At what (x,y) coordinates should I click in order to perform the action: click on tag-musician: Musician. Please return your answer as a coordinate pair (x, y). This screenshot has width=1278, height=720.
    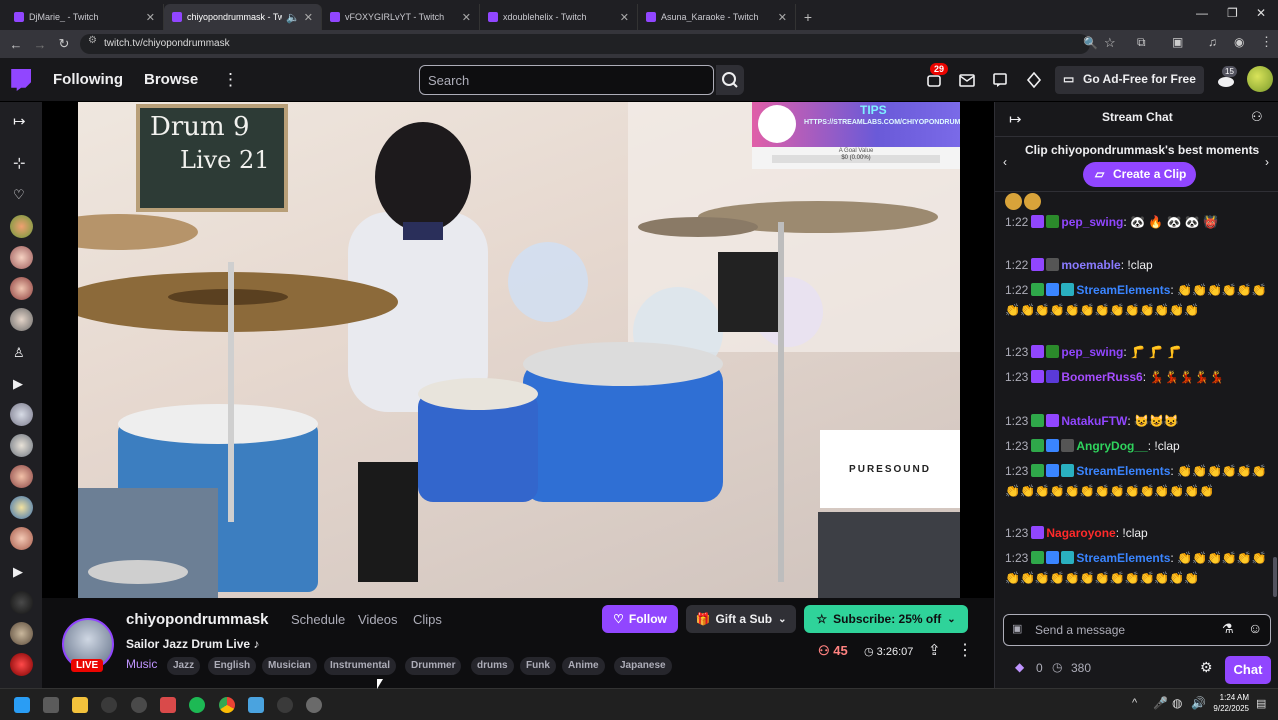
    Looking at the image, I should click on (289, 666).